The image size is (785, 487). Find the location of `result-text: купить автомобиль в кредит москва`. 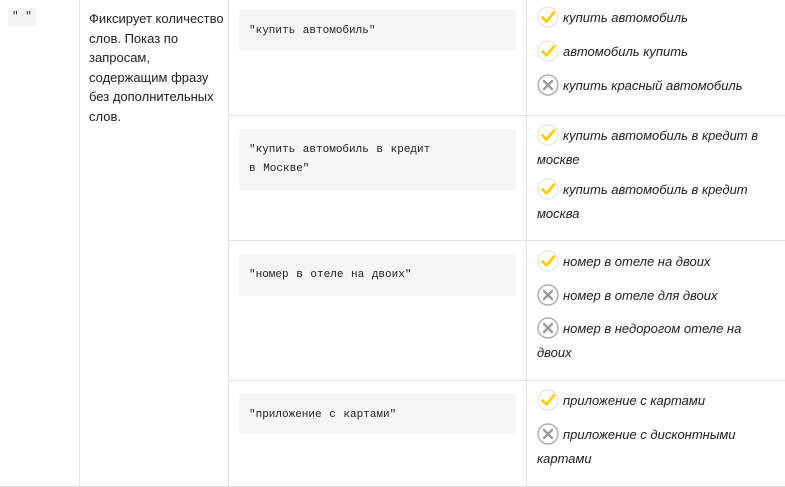

result-text: купить автомобиль в кредит москва is located at coordinates (642, 201).